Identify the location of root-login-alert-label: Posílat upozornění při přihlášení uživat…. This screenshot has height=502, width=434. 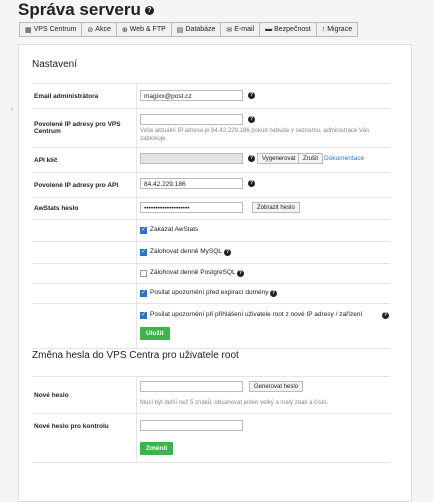
(256, 314).